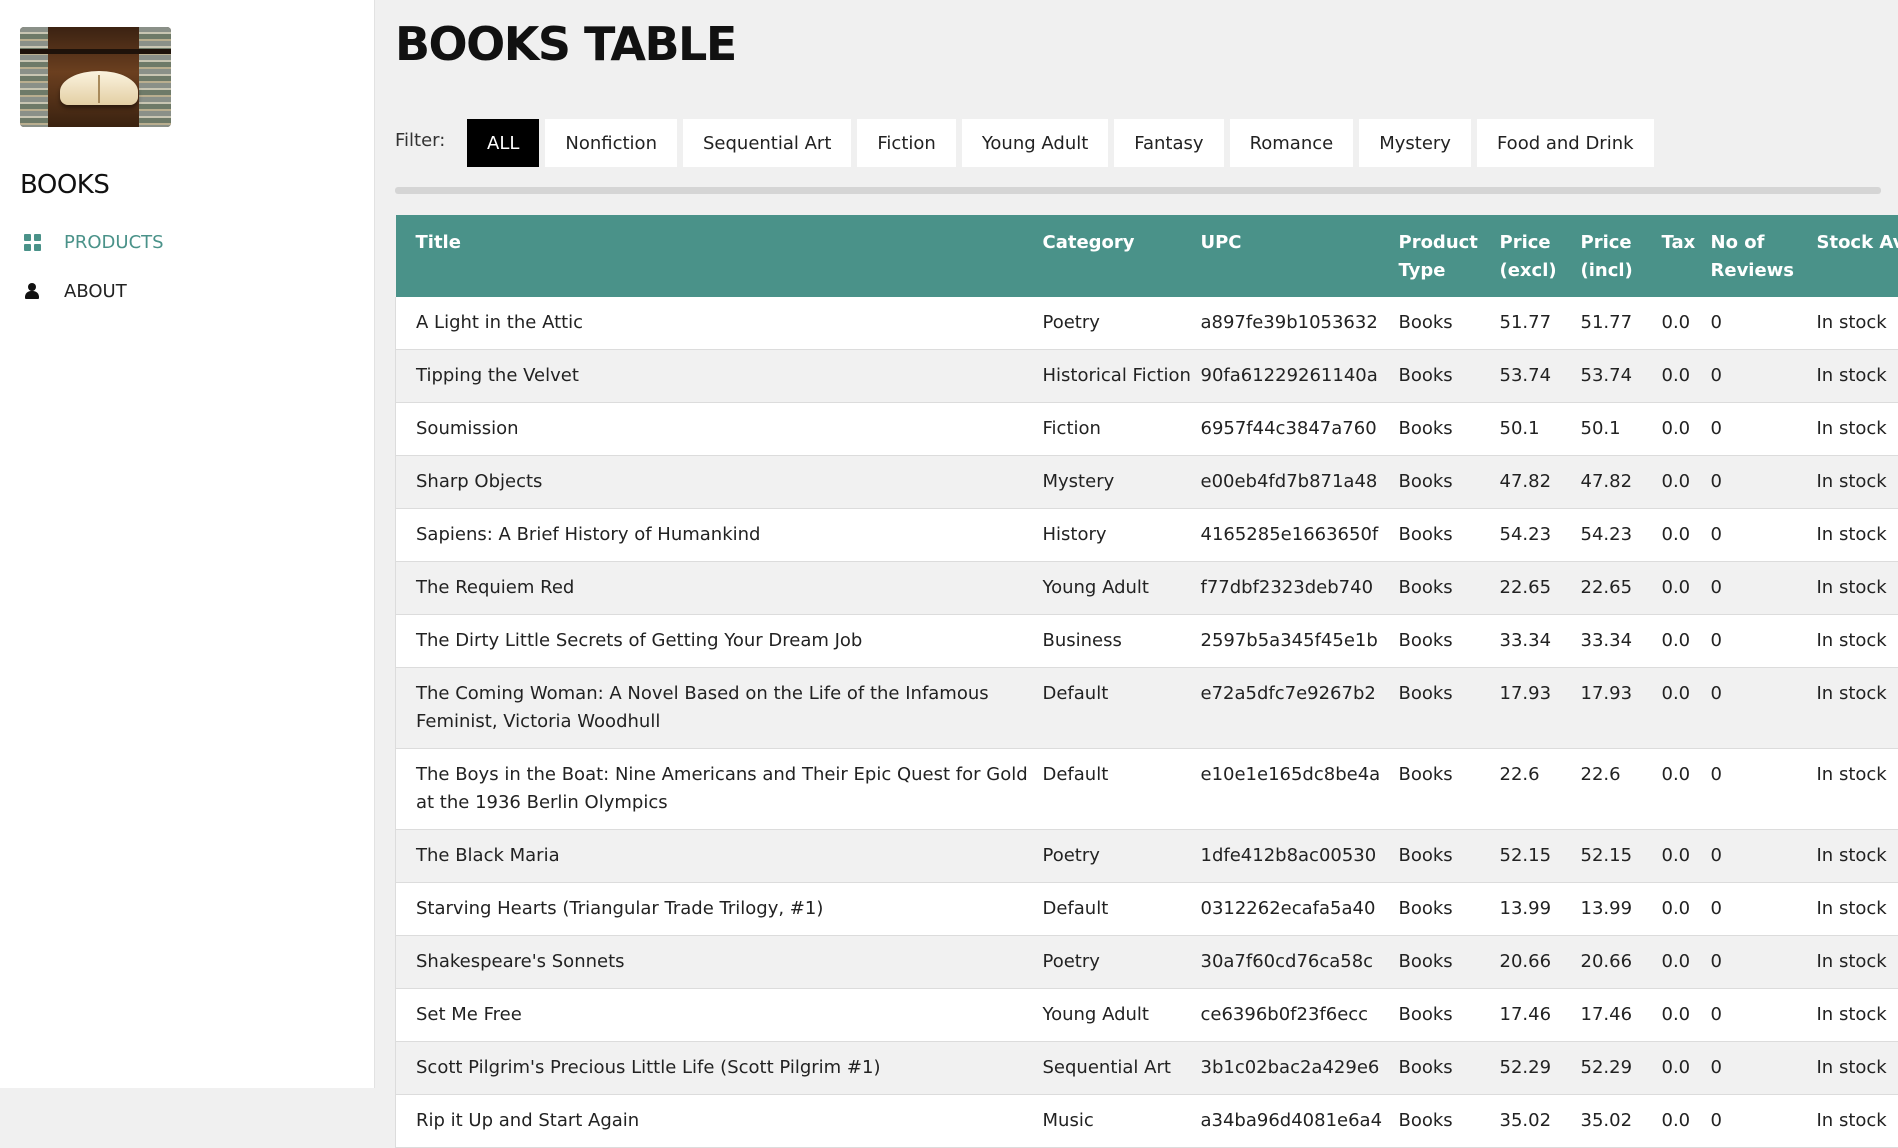 This screenshot has height=1148, width=1898. What do you see at coordinates (719, 376) in the screenshot?
I see `cell-title: Tipping the Velvet` at bounding box center [719, 376].